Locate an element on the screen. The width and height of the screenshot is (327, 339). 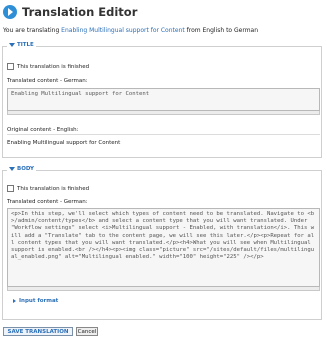
page-header: Translation Editor is located at coordinates (70, 12).